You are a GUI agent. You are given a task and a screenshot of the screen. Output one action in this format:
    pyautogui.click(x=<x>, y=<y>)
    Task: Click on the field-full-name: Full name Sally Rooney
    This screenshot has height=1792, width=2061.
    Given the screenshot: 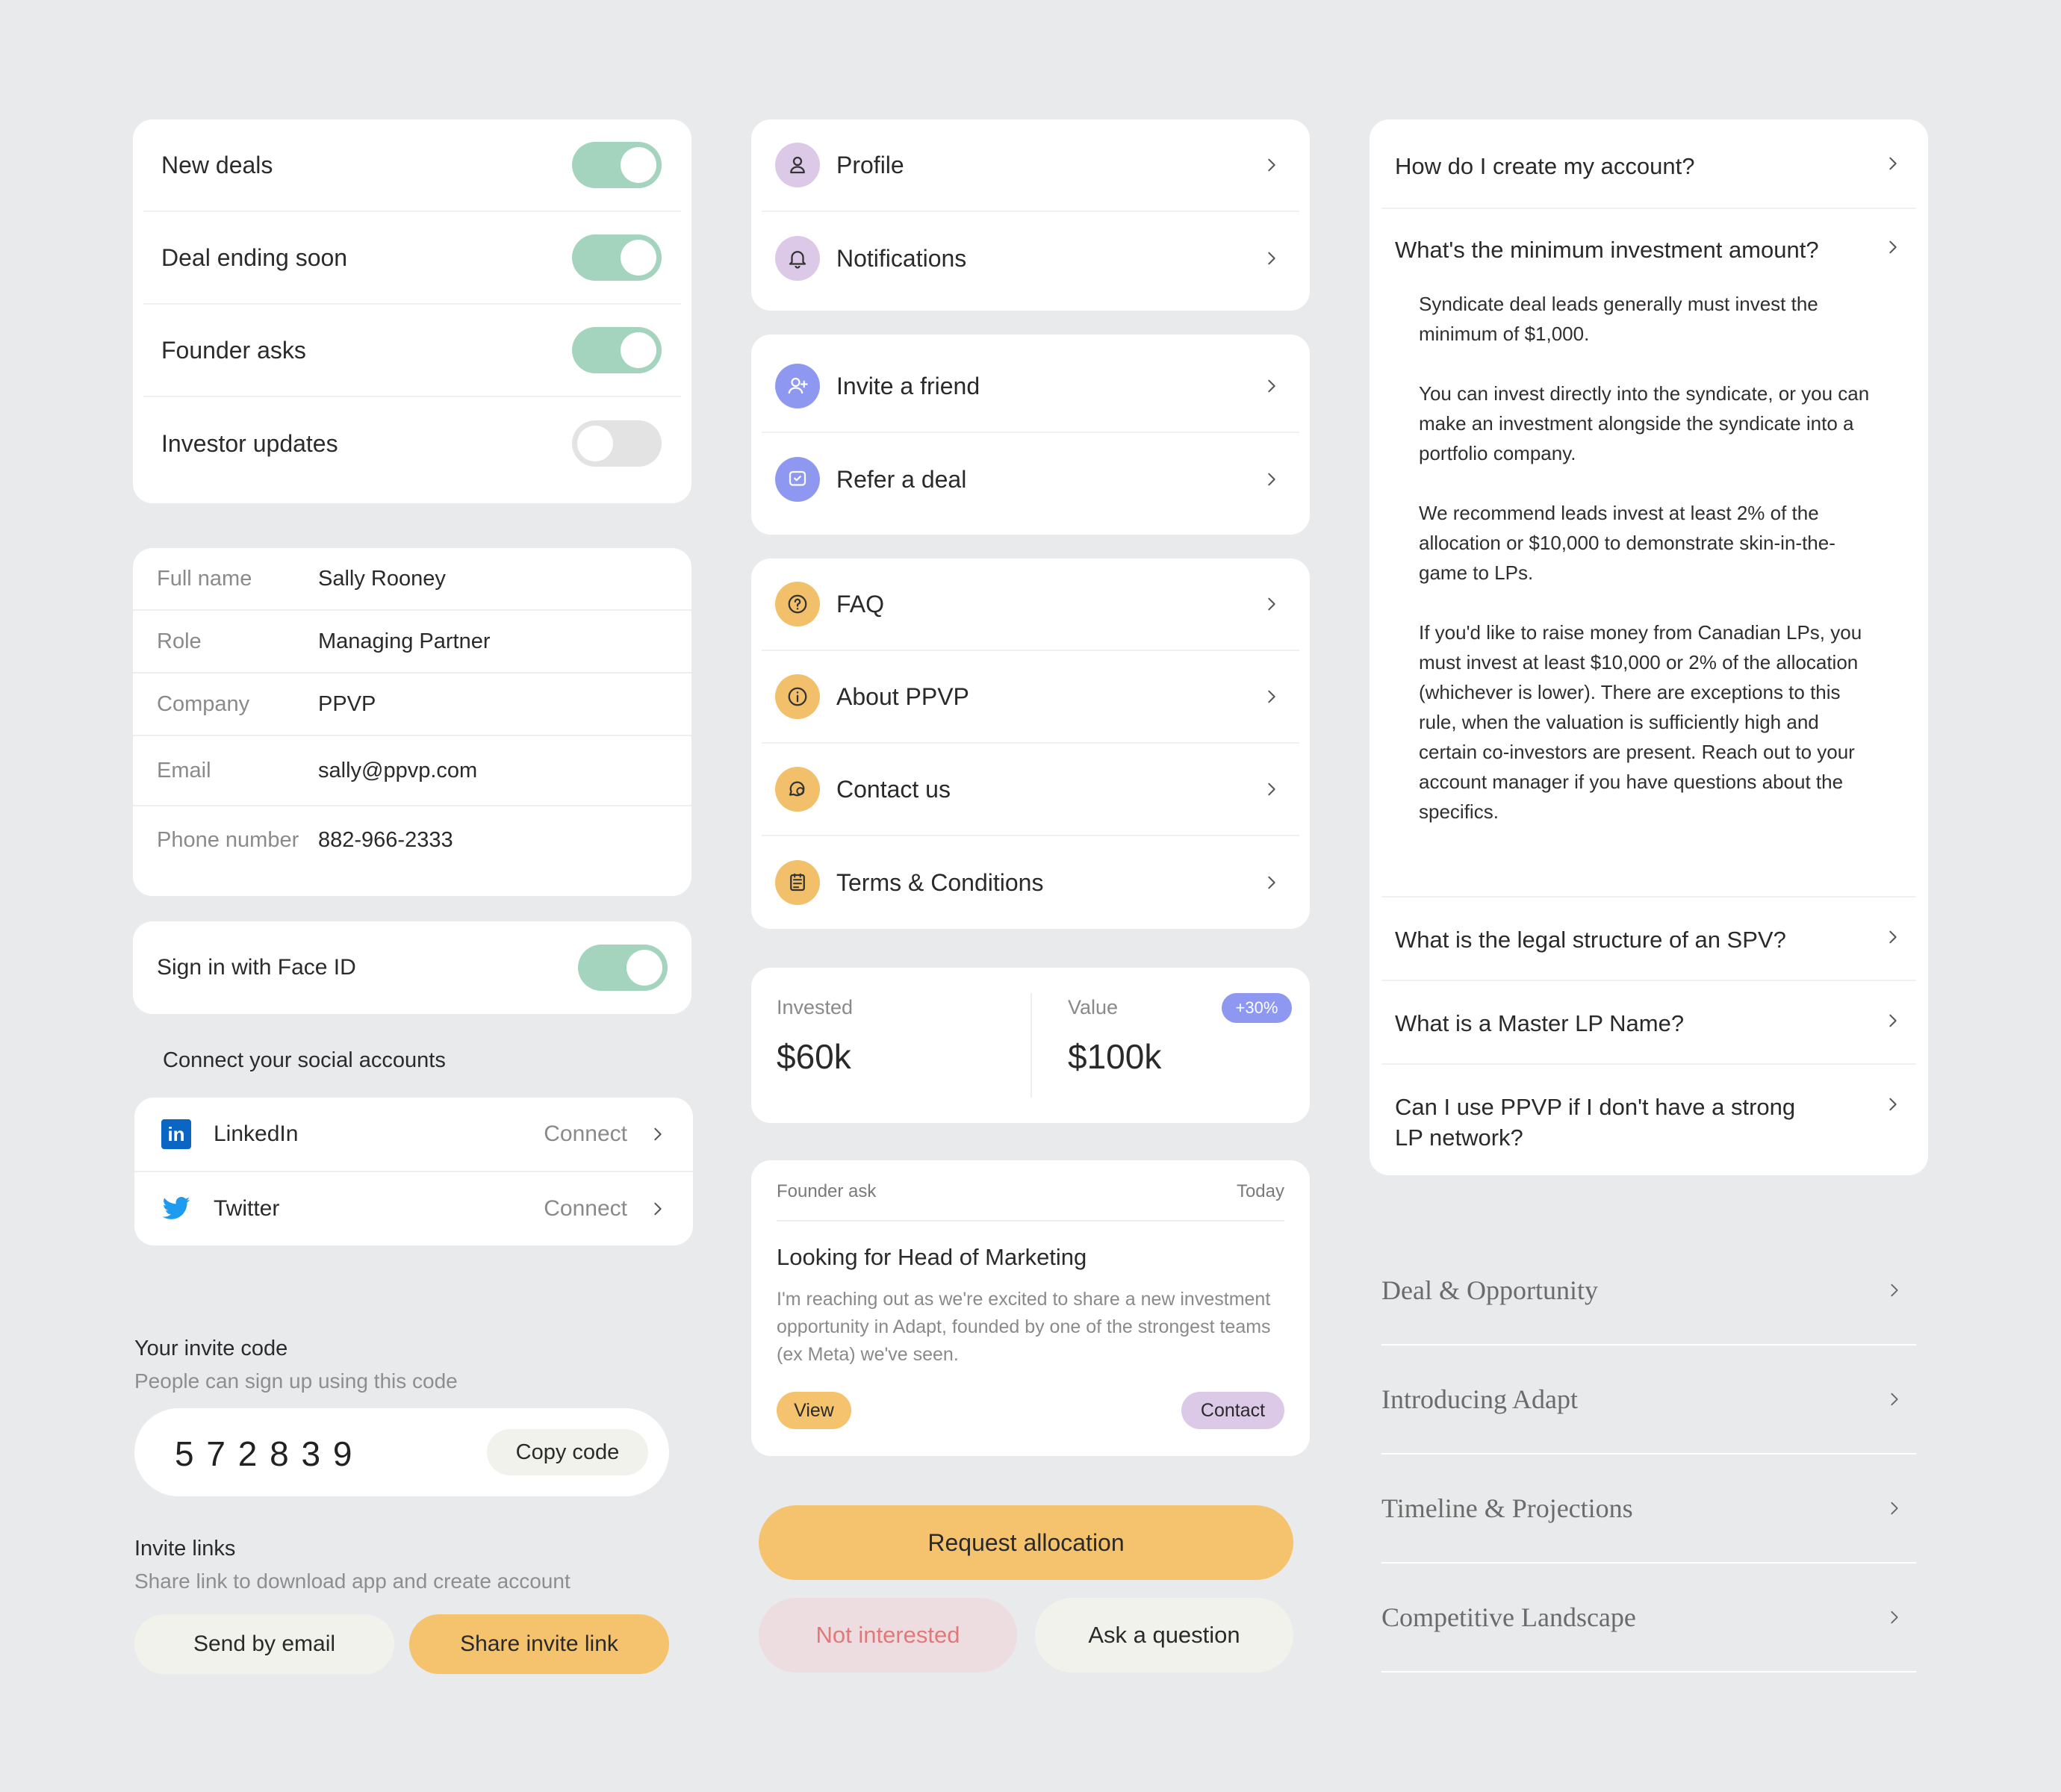 What is the action you would take?
    pyautogui.click(x=412, y=579)
    